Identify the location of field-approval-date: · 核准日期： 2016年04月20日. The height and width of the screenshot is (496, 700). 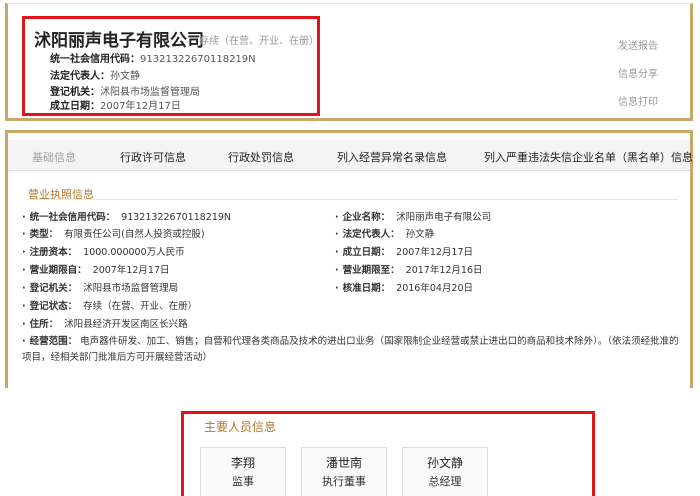
(404, 288).